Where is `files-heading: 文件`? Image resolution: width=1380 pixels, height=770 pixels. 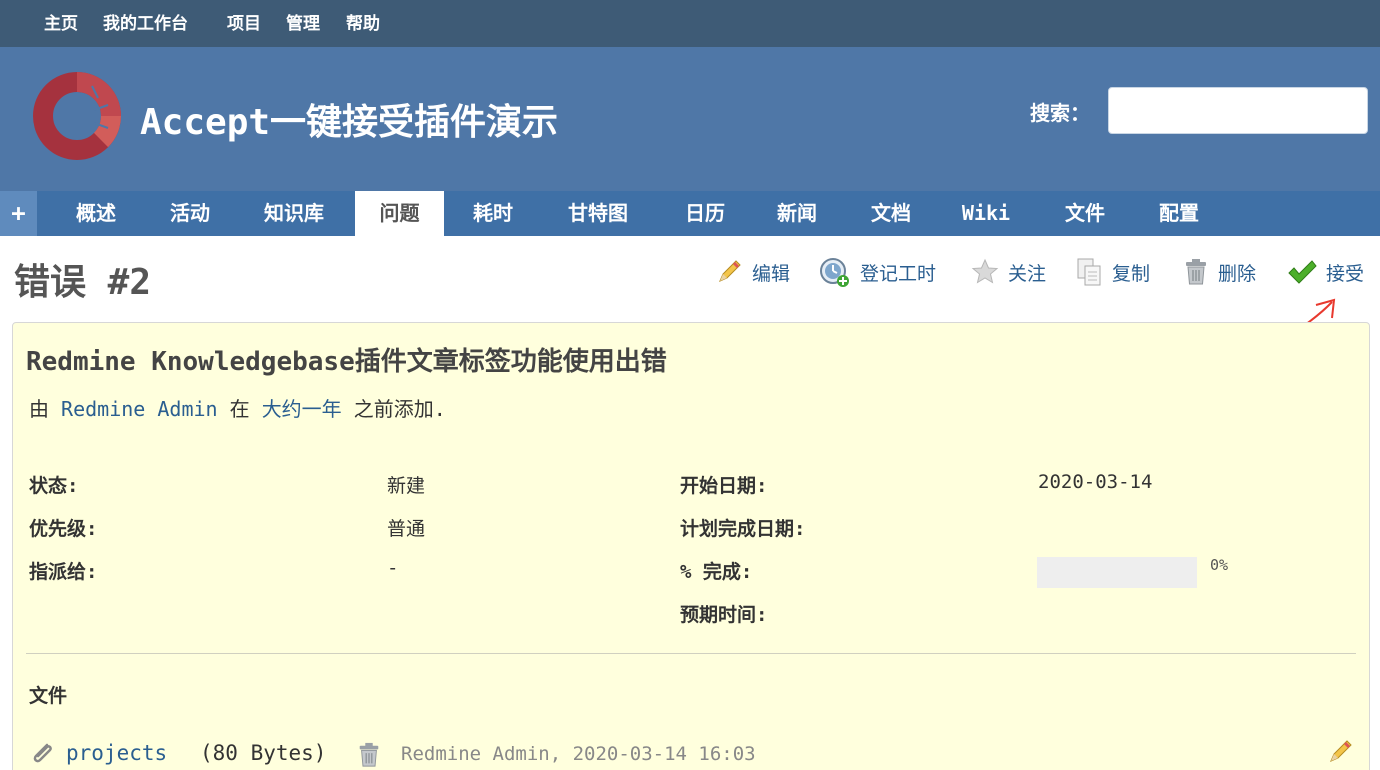 files-heading: 文件 is located at coordinates (48, 696).